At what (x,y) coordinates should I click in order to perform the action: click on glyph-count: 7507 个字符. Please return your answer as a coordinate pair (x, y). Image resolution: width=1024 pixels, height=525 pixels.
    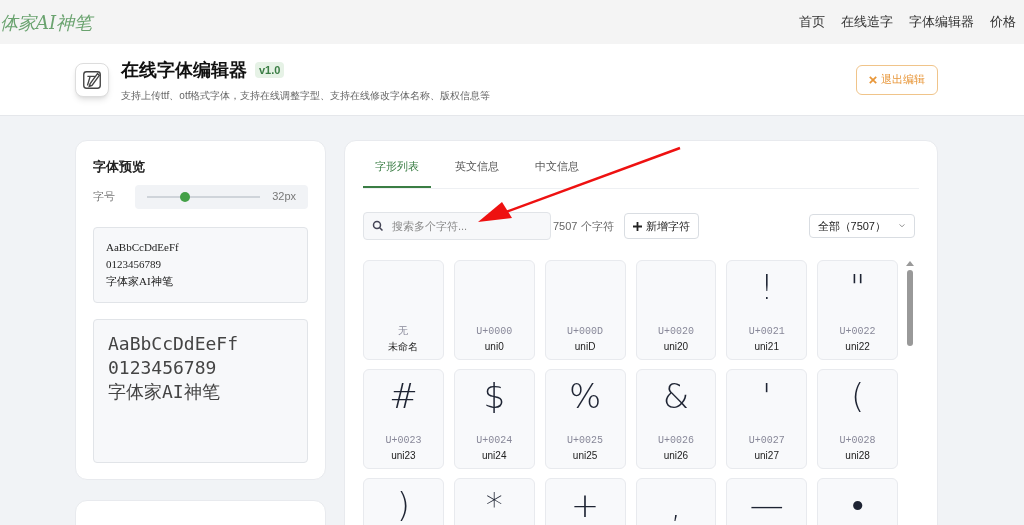
    Looking at the image, I should click on (583, 226).